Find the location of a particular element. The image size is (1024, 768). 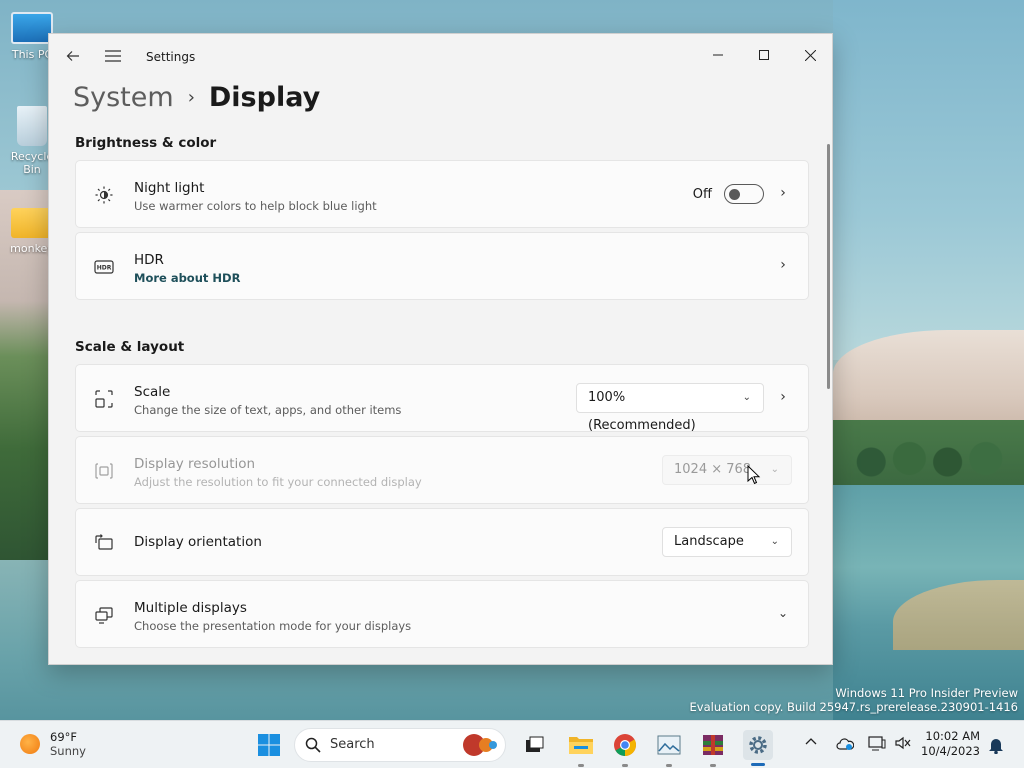

desktop-icon-label: Recycle Bin is located at coordinates (32, 163).